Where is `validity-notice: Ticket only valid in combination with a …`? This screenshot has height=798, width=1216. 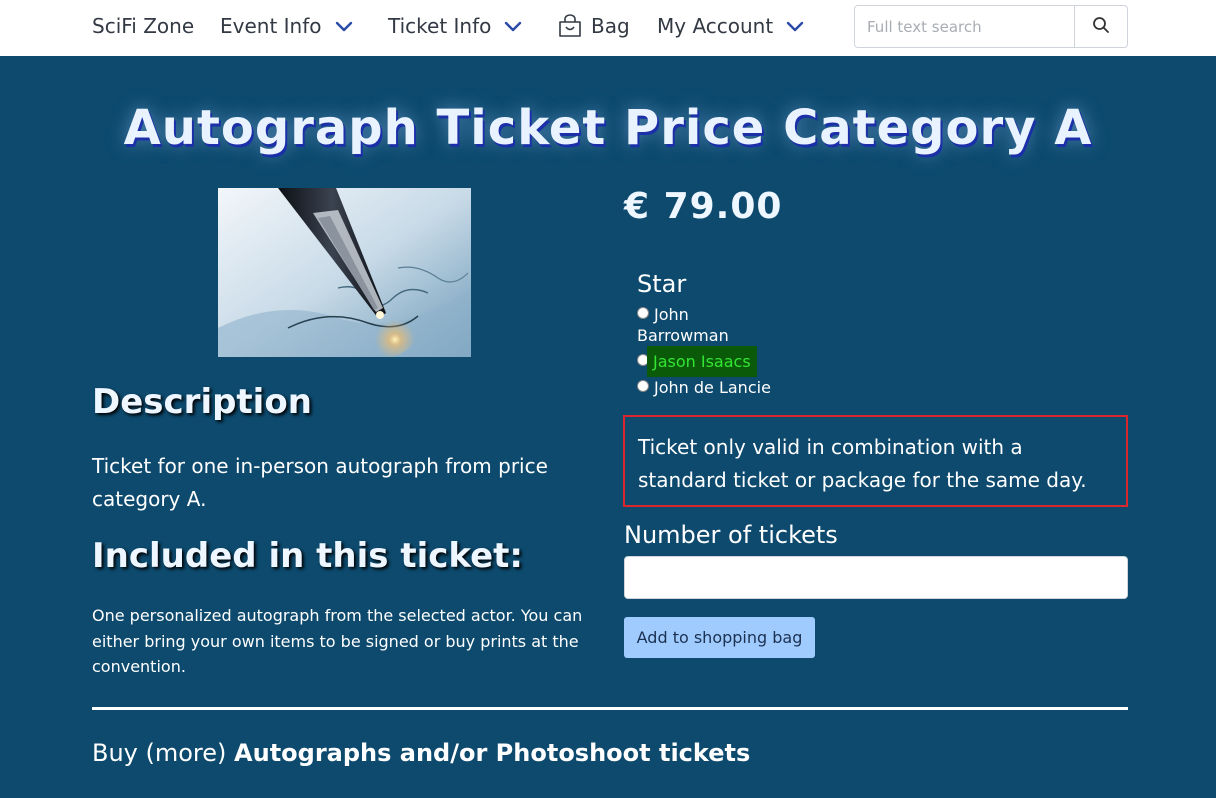
validity-notice: Ticket only valid in combination with a … is located at coordinates (875, 461).